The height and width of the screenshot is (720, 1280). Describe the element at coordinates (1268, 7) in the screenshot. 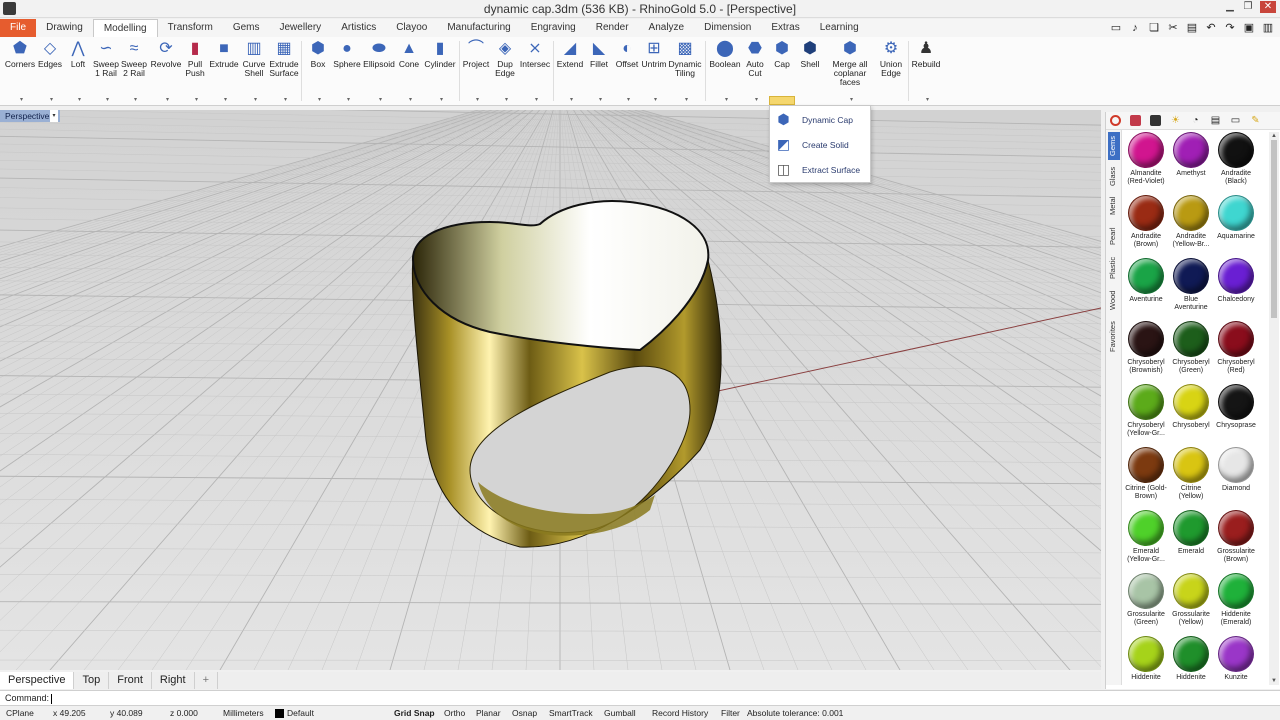

I see `close-icon: ✕` at that location.